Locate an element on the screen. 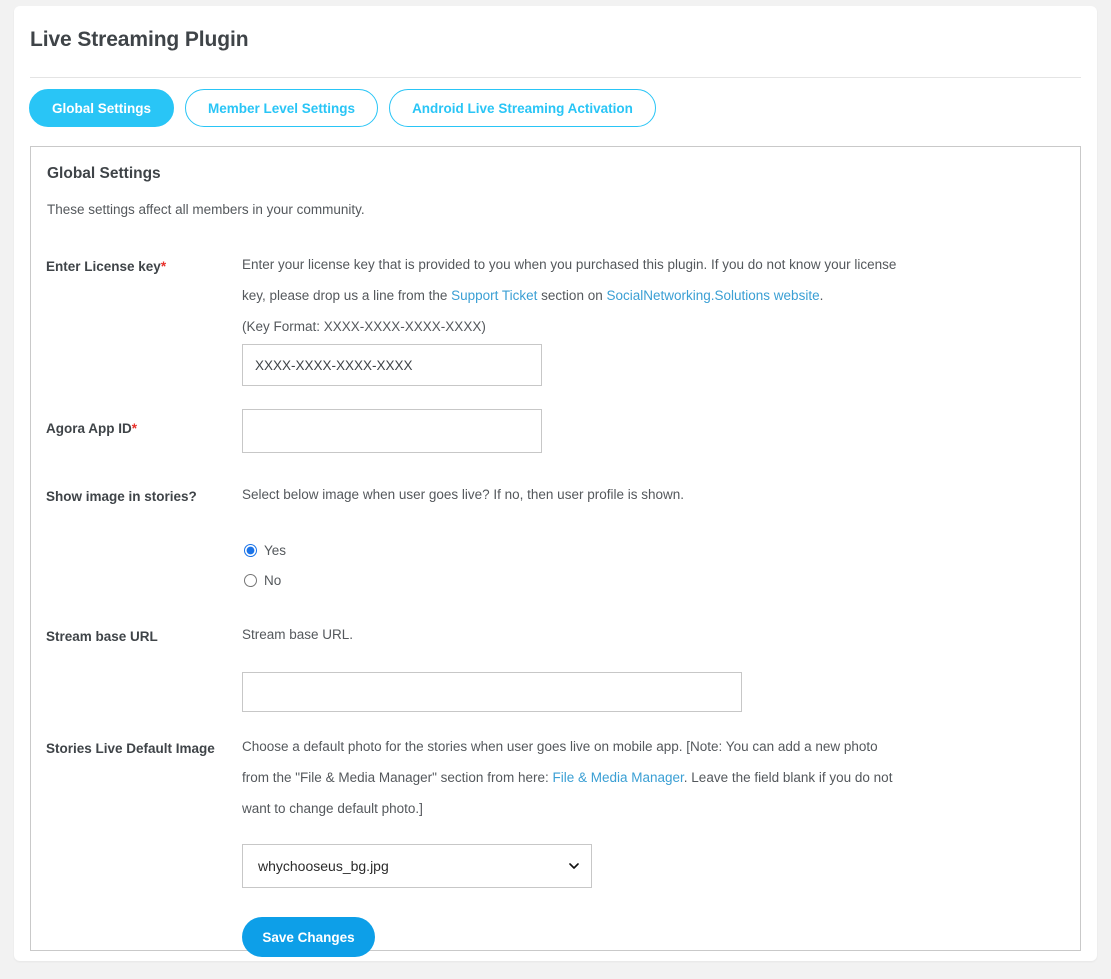 Image resolution: width=1111 pixels, height=979 pixels. agora-app-id-label: Agora App ID* is located at coordinates (138, 428).